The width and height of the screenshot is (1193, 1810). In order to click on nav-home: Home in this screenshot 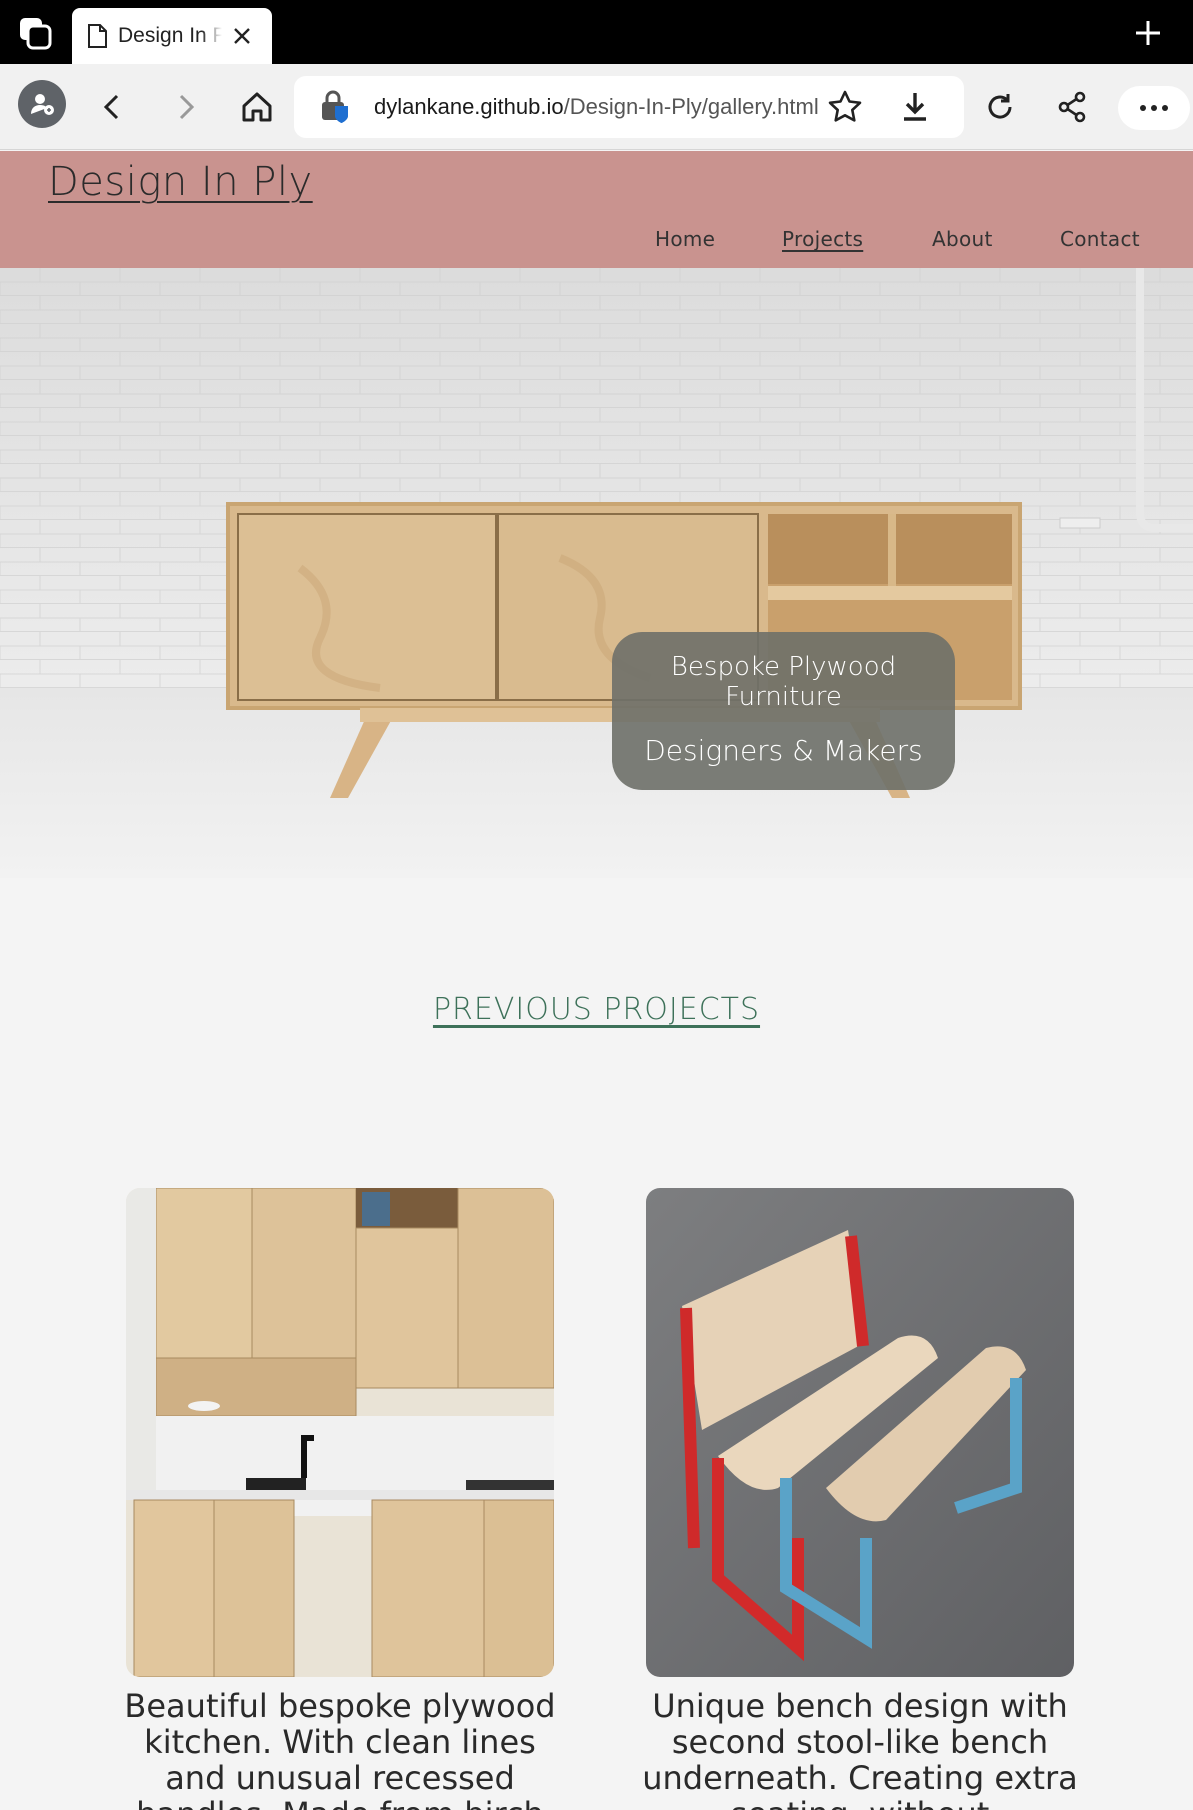, I will do `click(685, 239)`.